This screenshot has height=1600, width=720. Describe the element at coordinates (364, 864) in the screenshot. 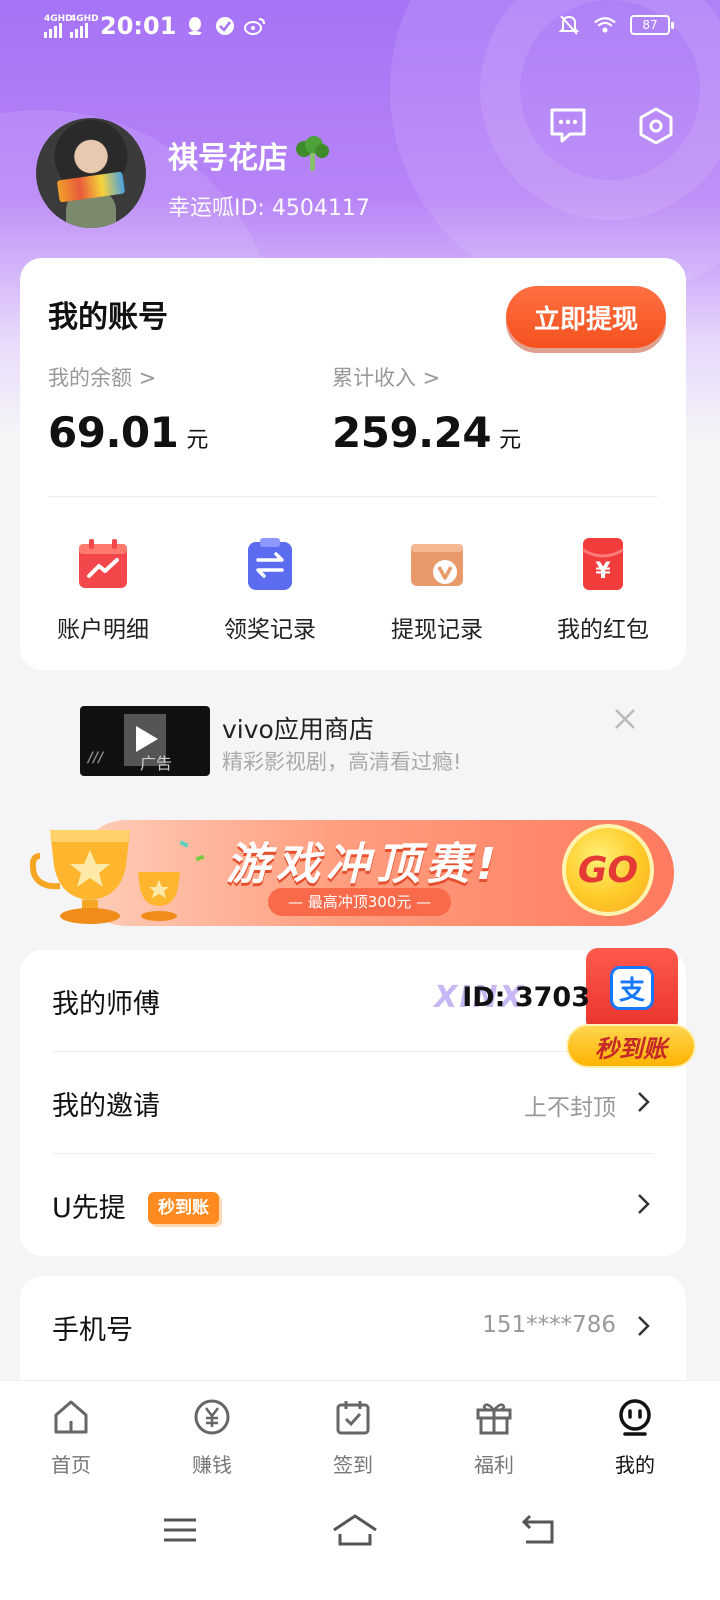

I see `banner-title: 游戏冲顶赛!` at that location.